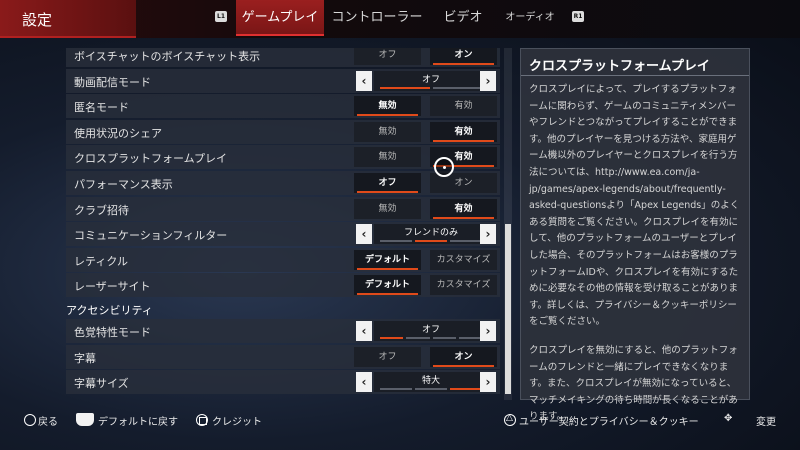 The height and width of the screenshot is (450, 800). I want to click on setting-label: レティクル, so click(101, 261).